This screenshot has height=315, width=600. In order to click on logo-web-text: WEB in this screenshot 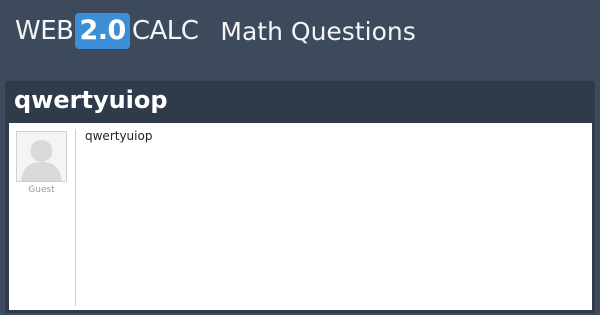, I will do `click(44, 31)`.